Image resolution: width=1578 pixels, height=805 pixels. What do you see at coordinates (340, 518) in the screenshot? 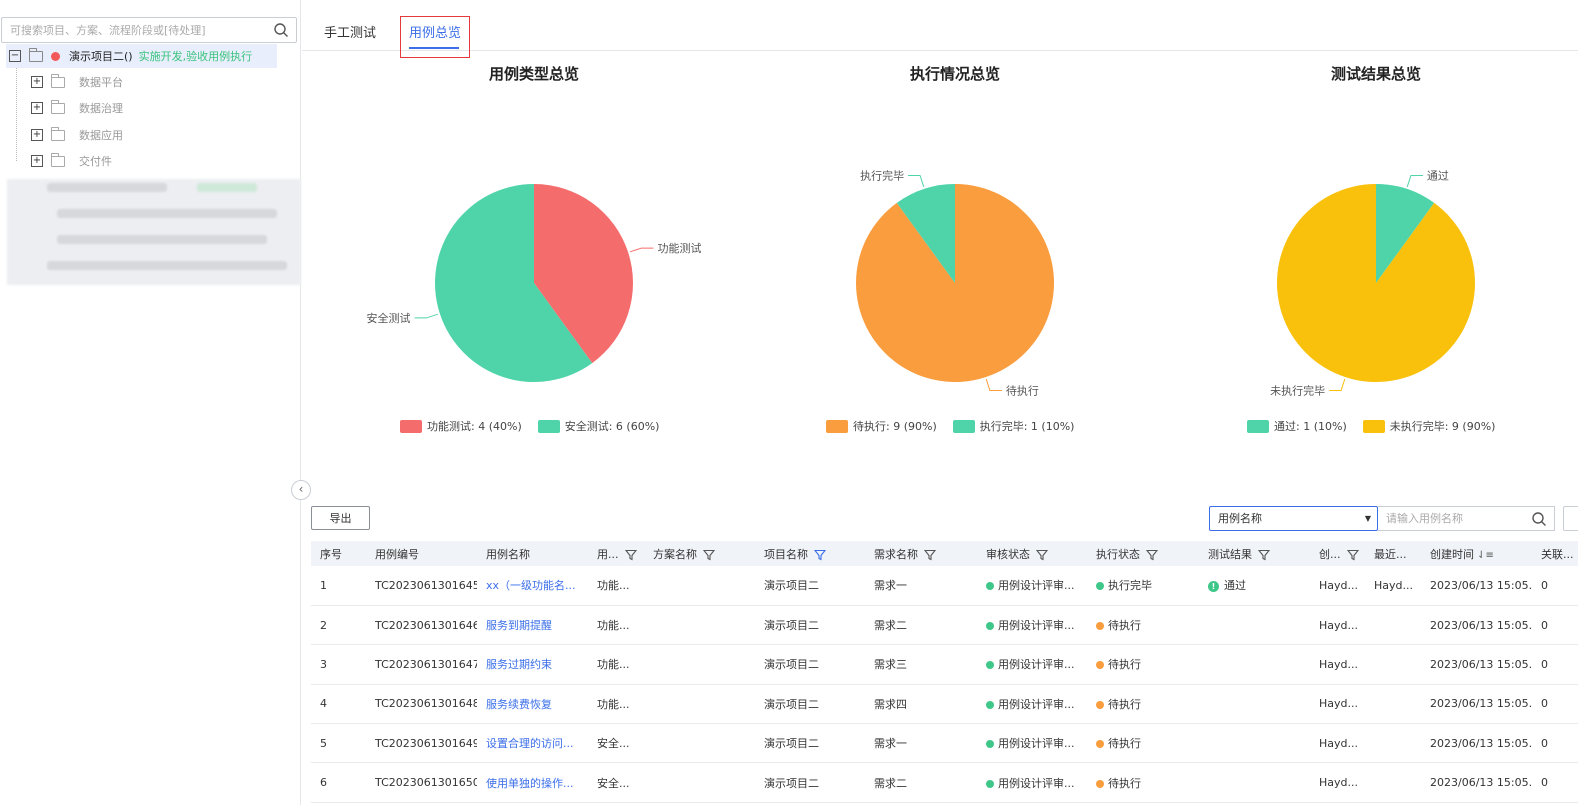
I see `export-button: 导出` at bounding box center [340, 518].